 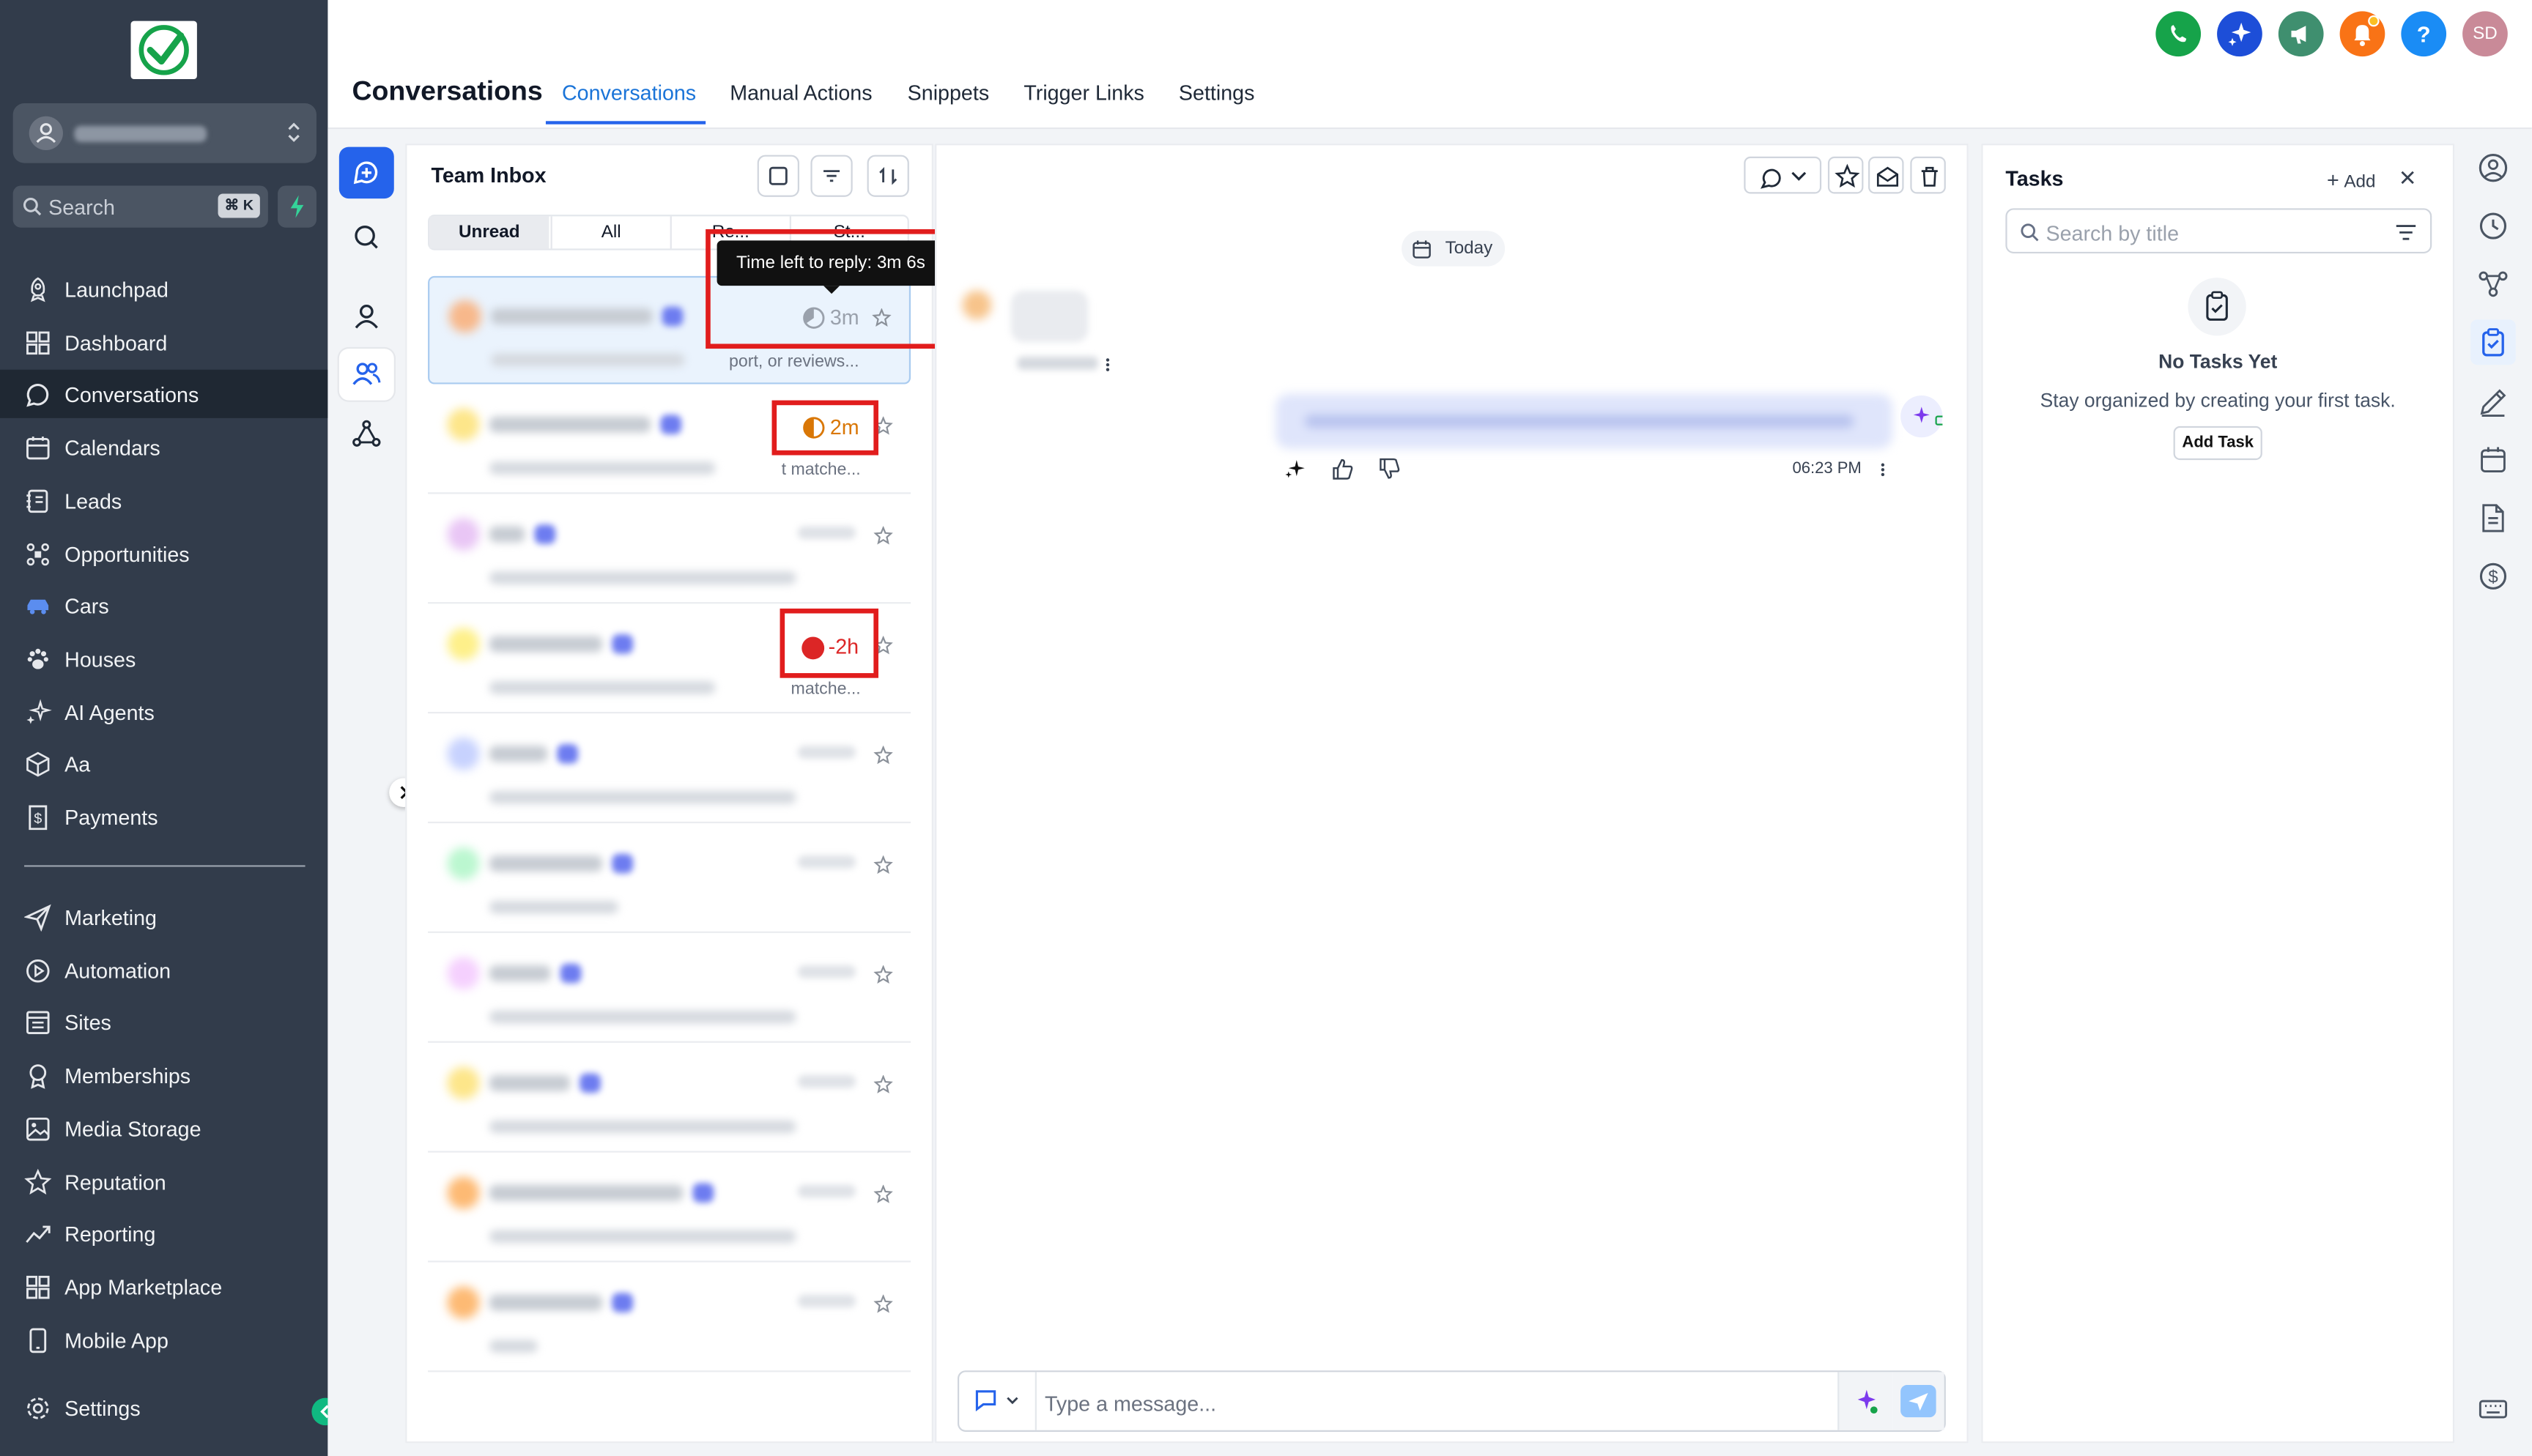 What do you see at coordinates (831, 176) in the screenshot?
I see `filter-button` at bounding box center [831, 176].